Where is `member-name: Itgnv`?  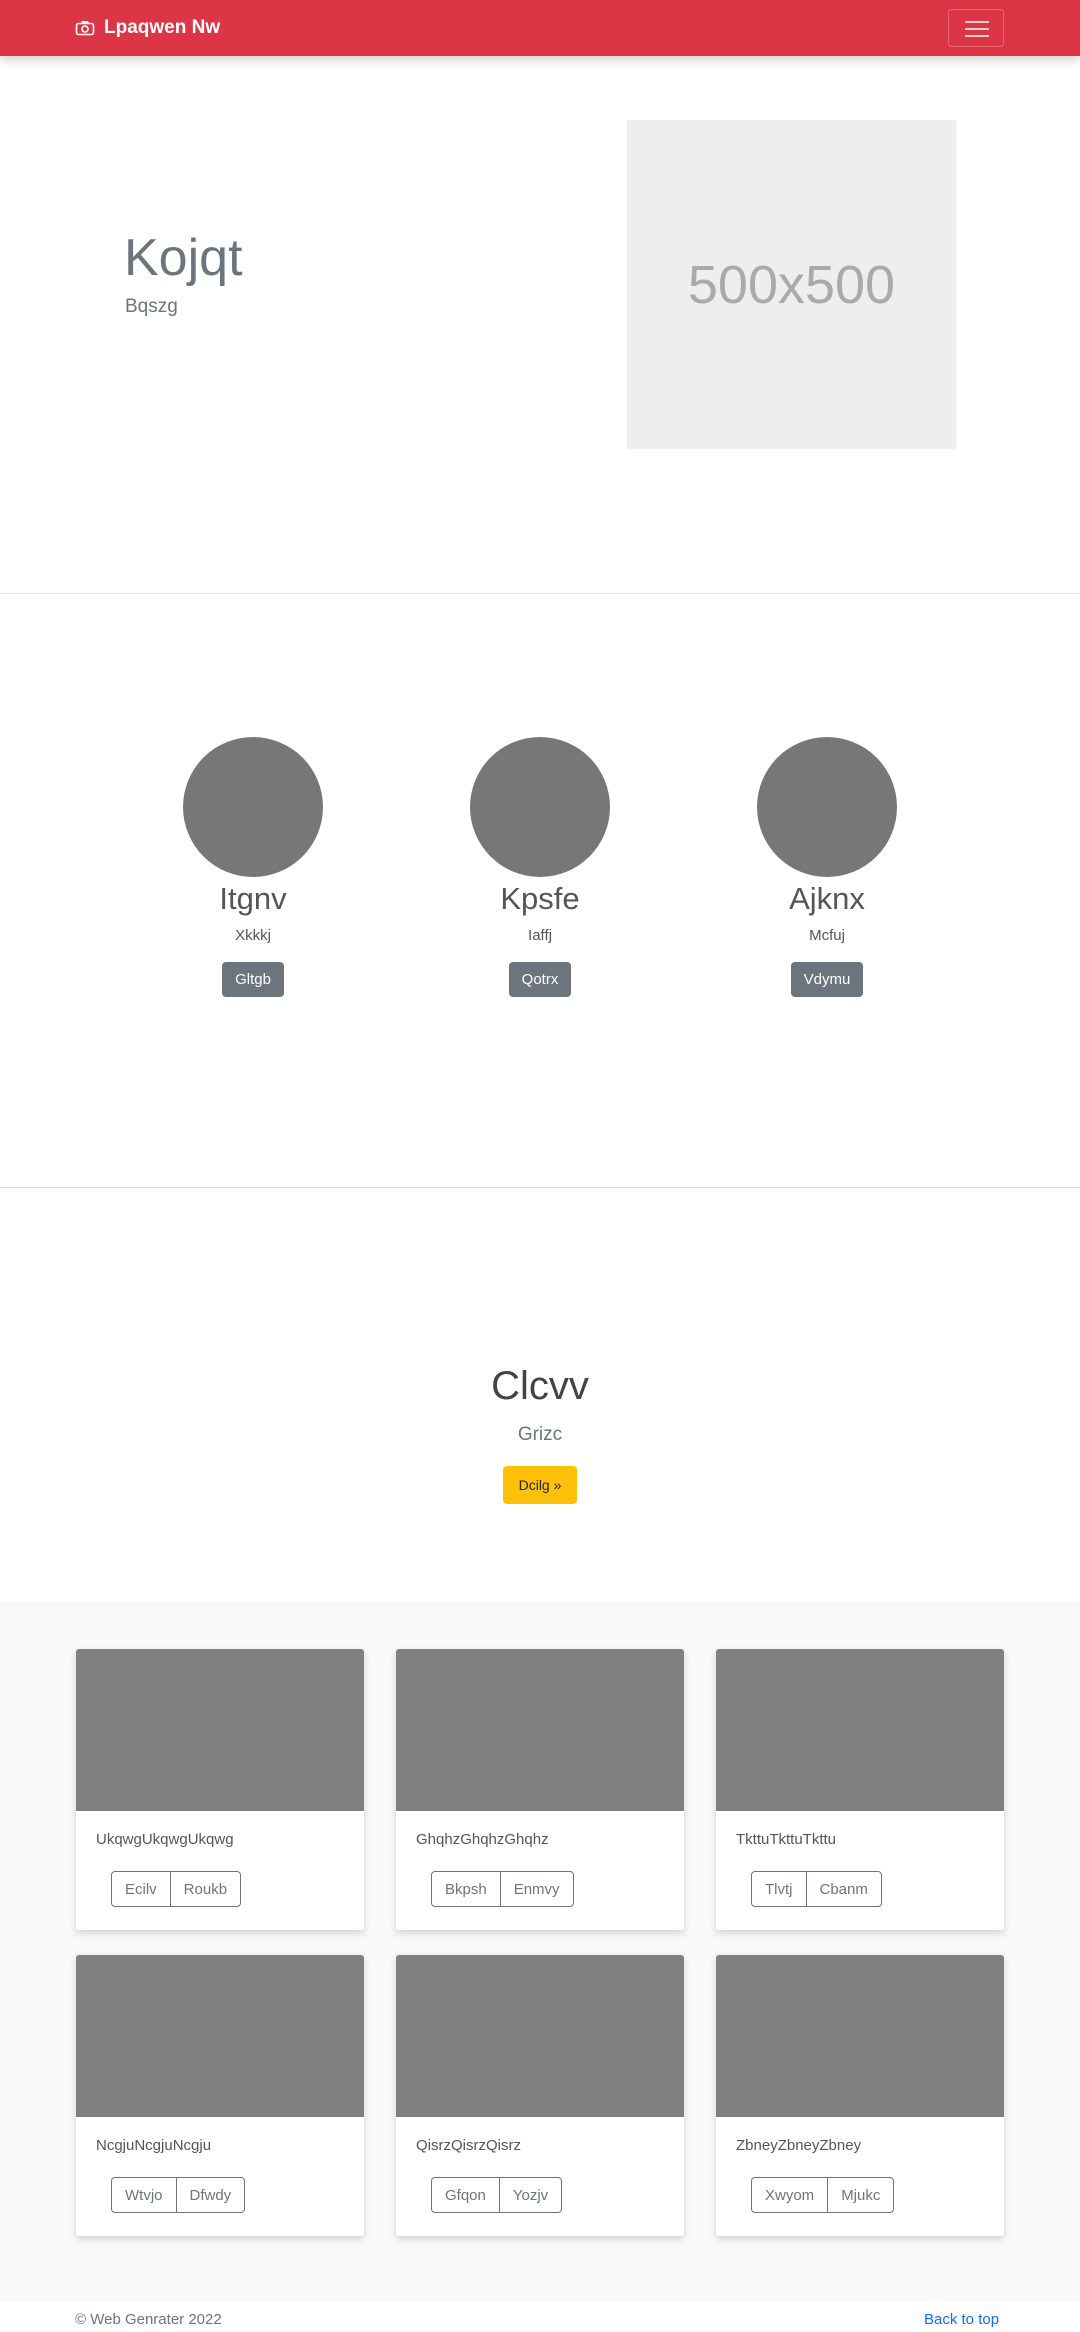
member-name: Itgnv is located at coordinates (253, 898).